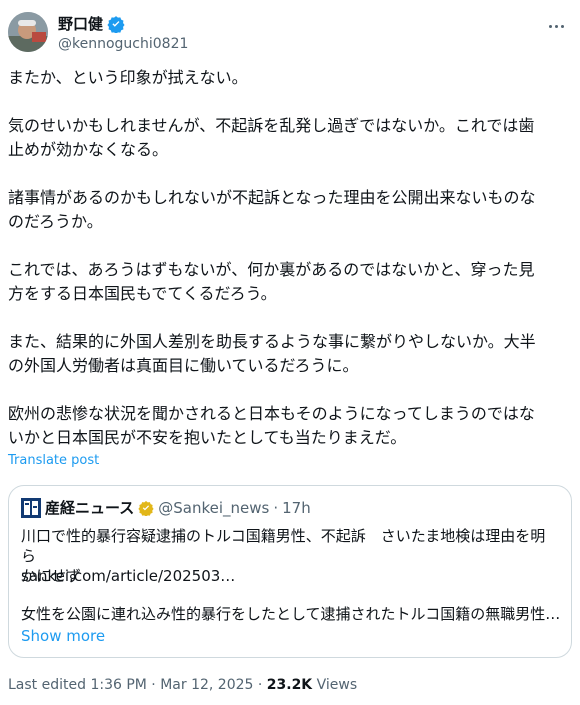 The height and width of the screenshot is (705, 580). I want to click on quoted-author-handle: @Sankei_news, so click(213, 508).